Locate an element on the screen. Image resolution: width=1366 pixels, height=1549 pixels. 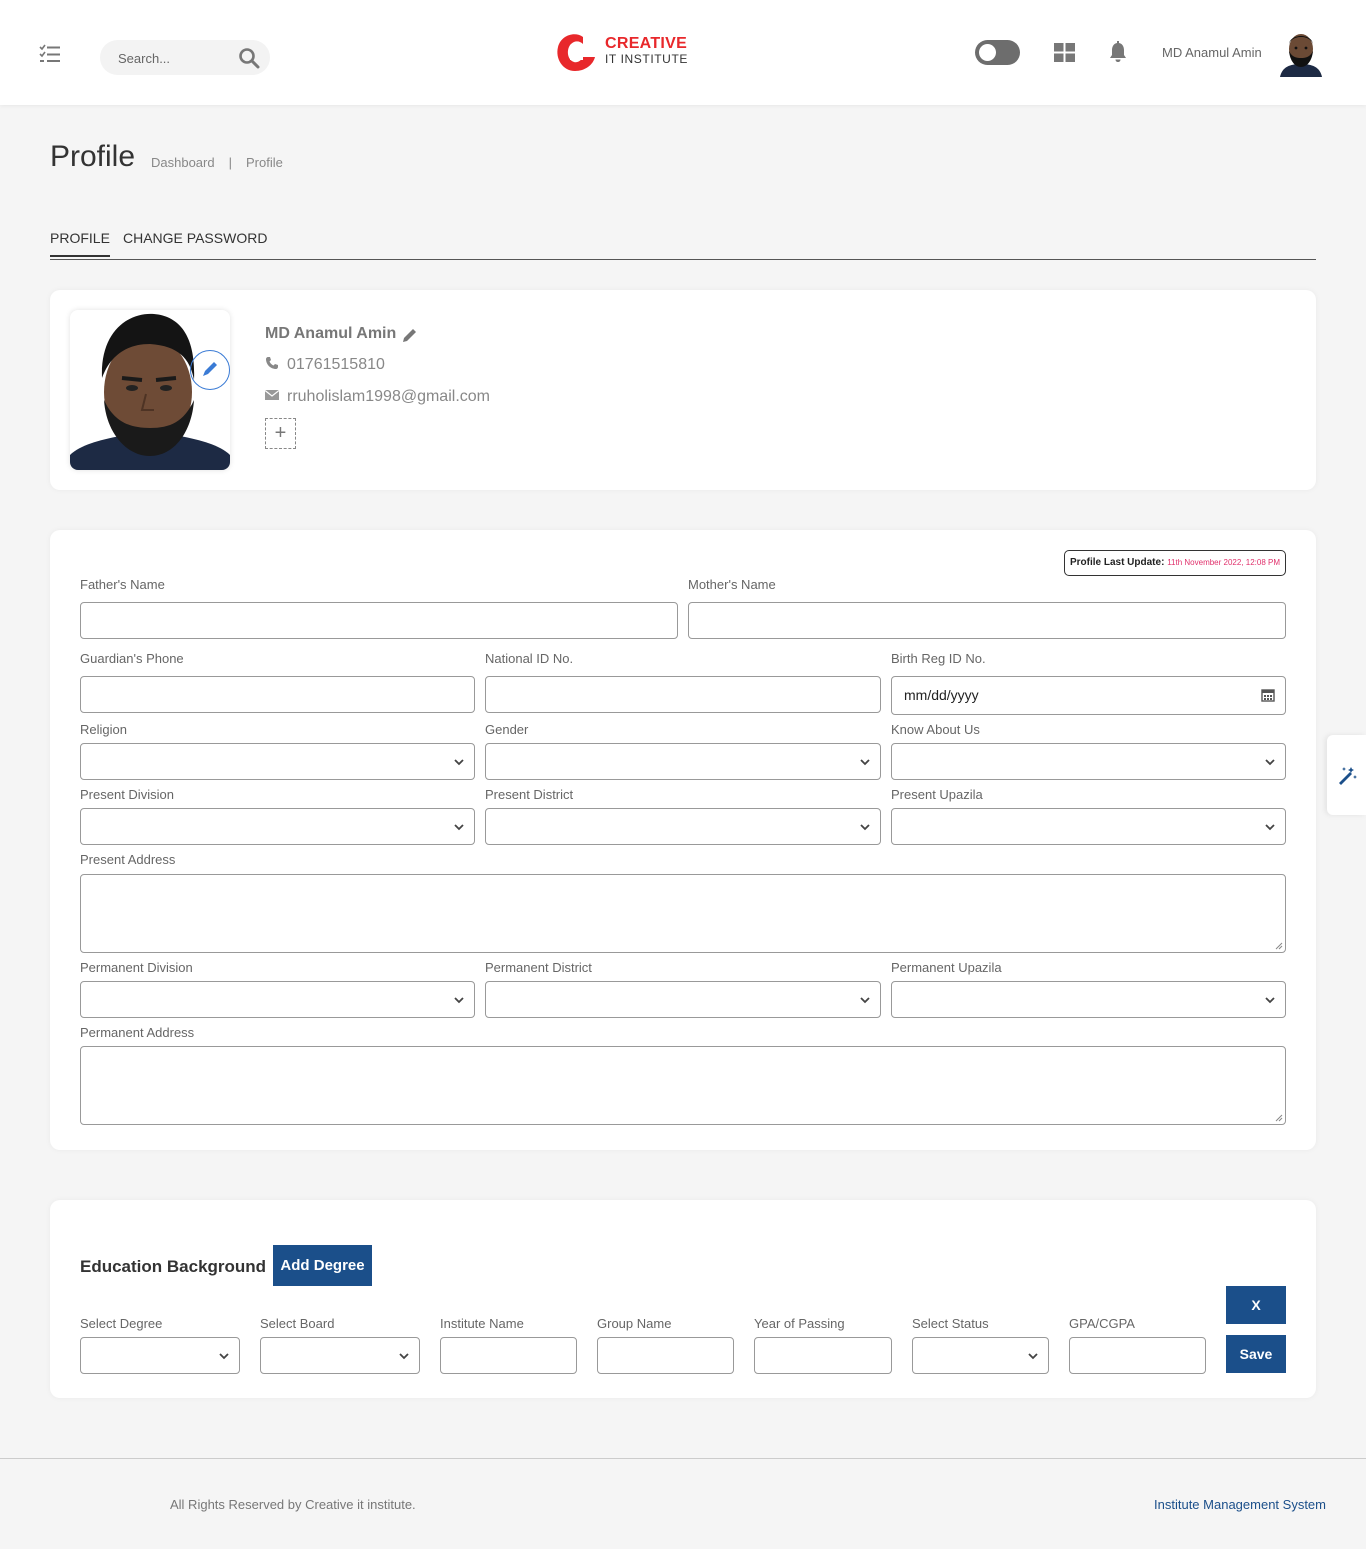
present-division-label: Present Division is located at coordinates (127, 794).